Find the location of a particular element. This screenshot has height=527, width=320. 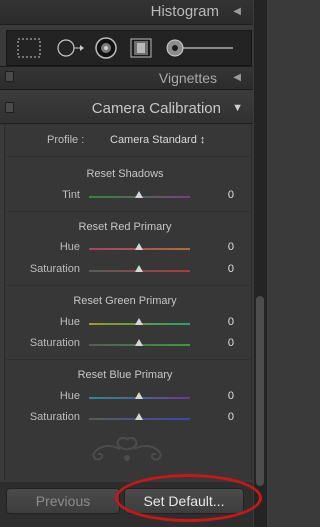

red-hue-label: Hue is located at coordinates (69, 247).